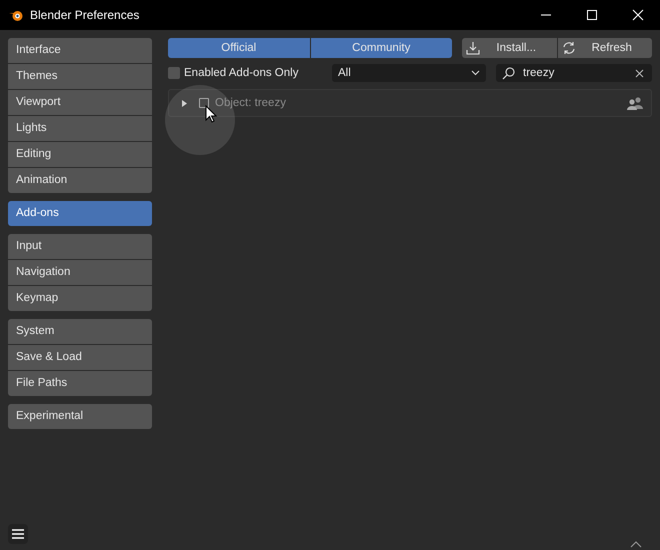  What do you see at coordinates (80, 383) in the screenshot?
I see `sidebar-item: File Paths` at bounding box center [80, 383].